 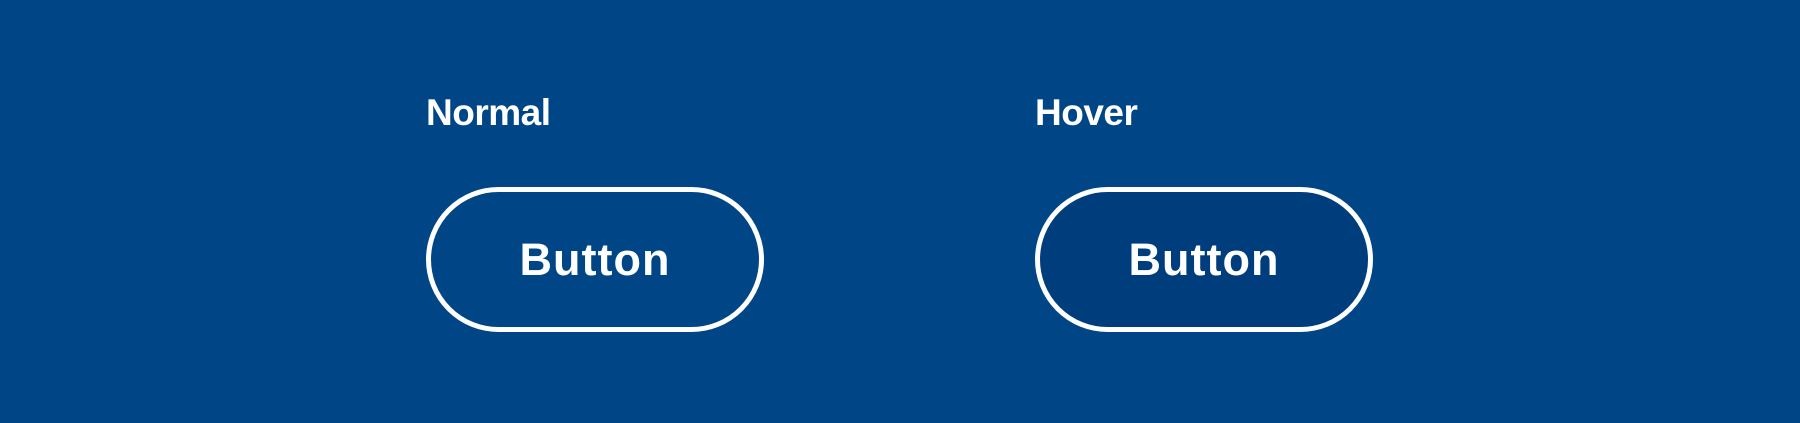 What do you see at coordinates (595, 259) in the screenshot?
I see `normal-state-button: Button` at bounding box center [595, 259].